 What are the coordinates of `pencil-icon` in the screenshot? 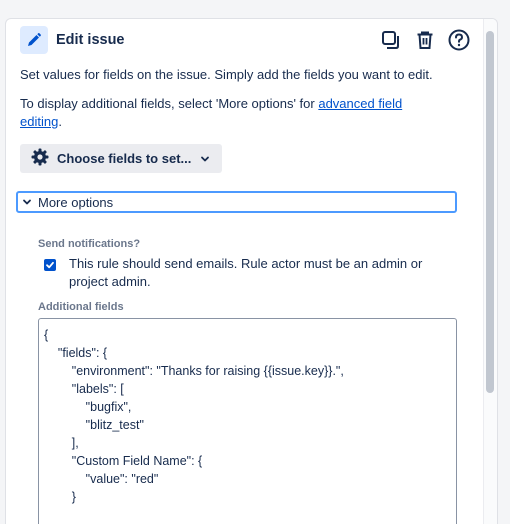 It's located at (34, 40).